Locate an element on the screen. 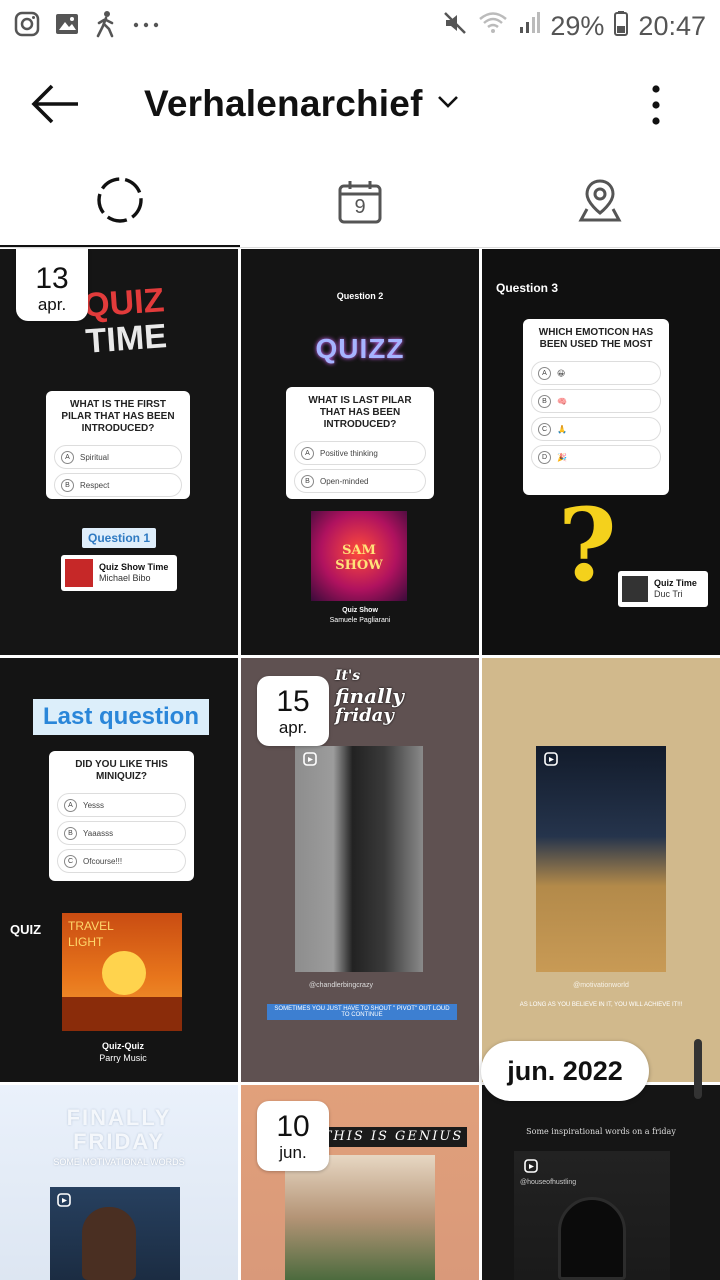 This screenshot has height=1280, width=720. music-sticker: Quiz Show Time Michael Bibo is located at coordinates (119, 573).